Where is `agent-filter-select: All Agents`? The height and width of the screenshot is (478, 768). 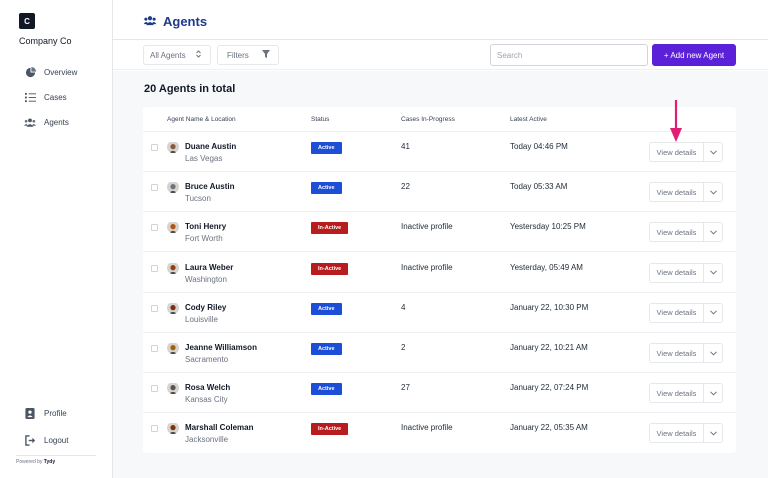 agent-filter-select: All Agents is located at coordinates (177, 55).